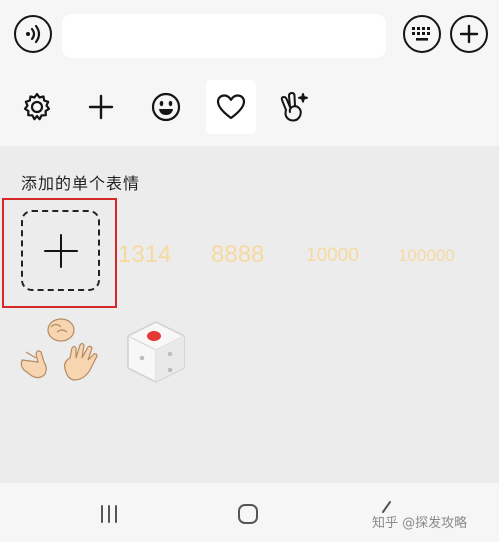  I want to click on input-bar, so click(249, 34).